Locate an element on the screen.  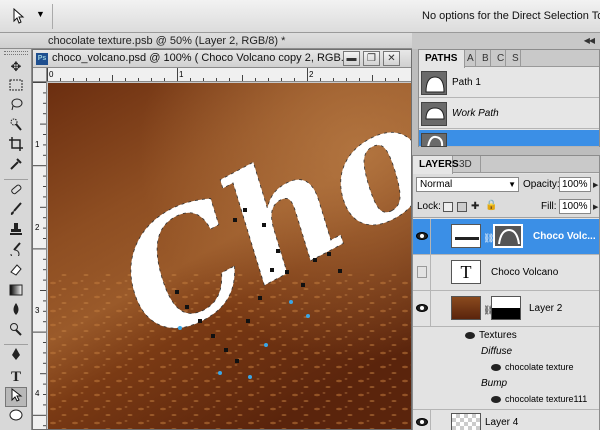
layer-name: Choco Volcano is located at coordinates (525, 272).